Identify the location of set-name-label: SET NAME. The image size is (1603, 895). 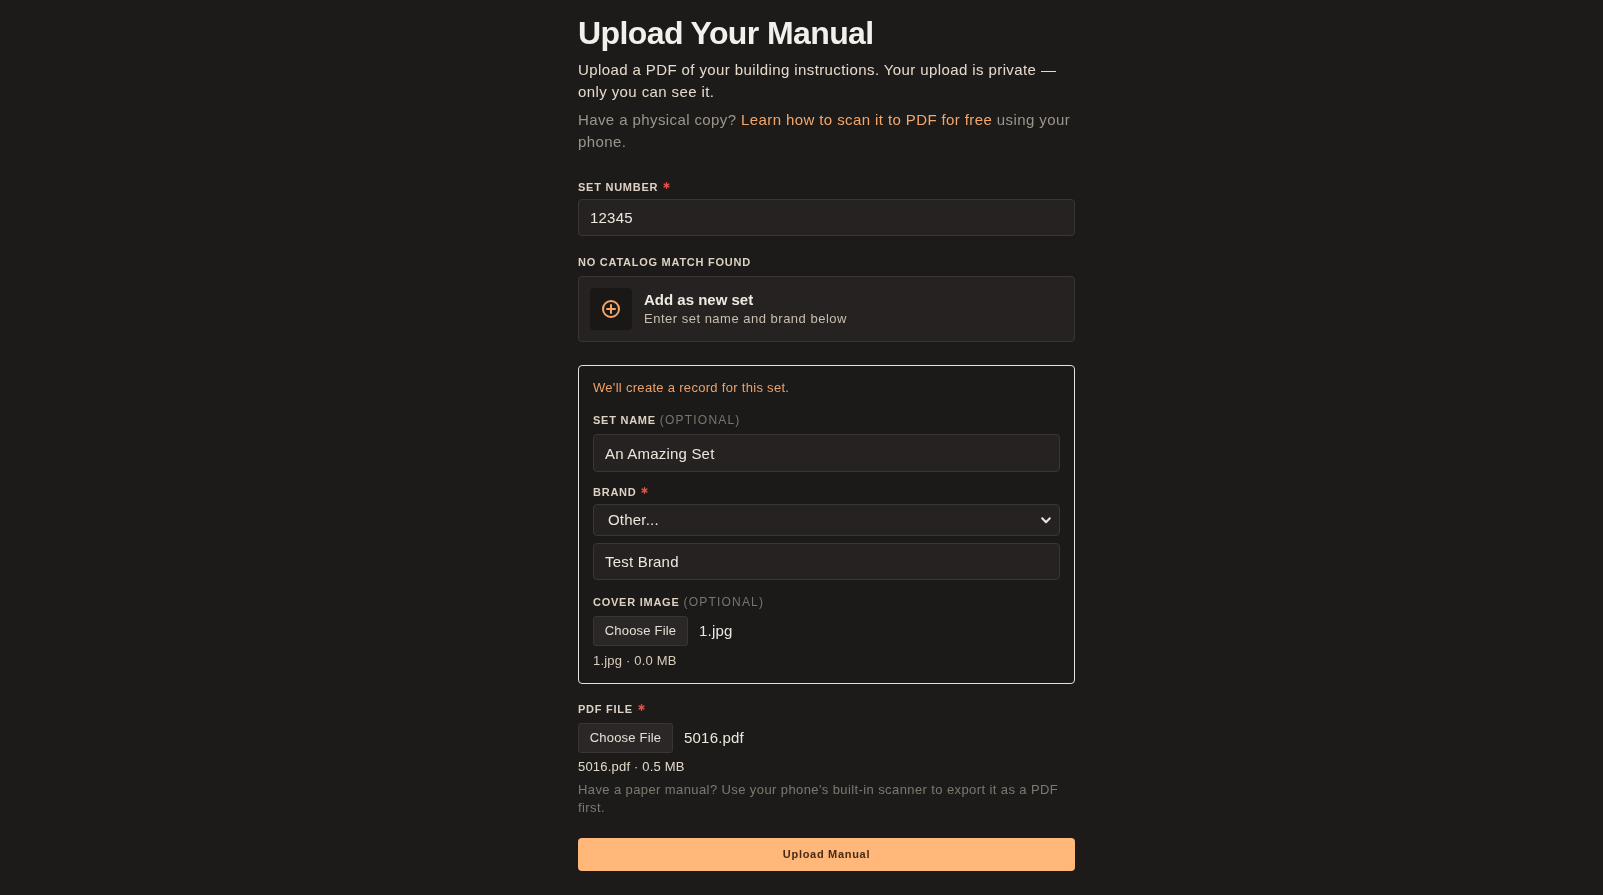
(624, 420).